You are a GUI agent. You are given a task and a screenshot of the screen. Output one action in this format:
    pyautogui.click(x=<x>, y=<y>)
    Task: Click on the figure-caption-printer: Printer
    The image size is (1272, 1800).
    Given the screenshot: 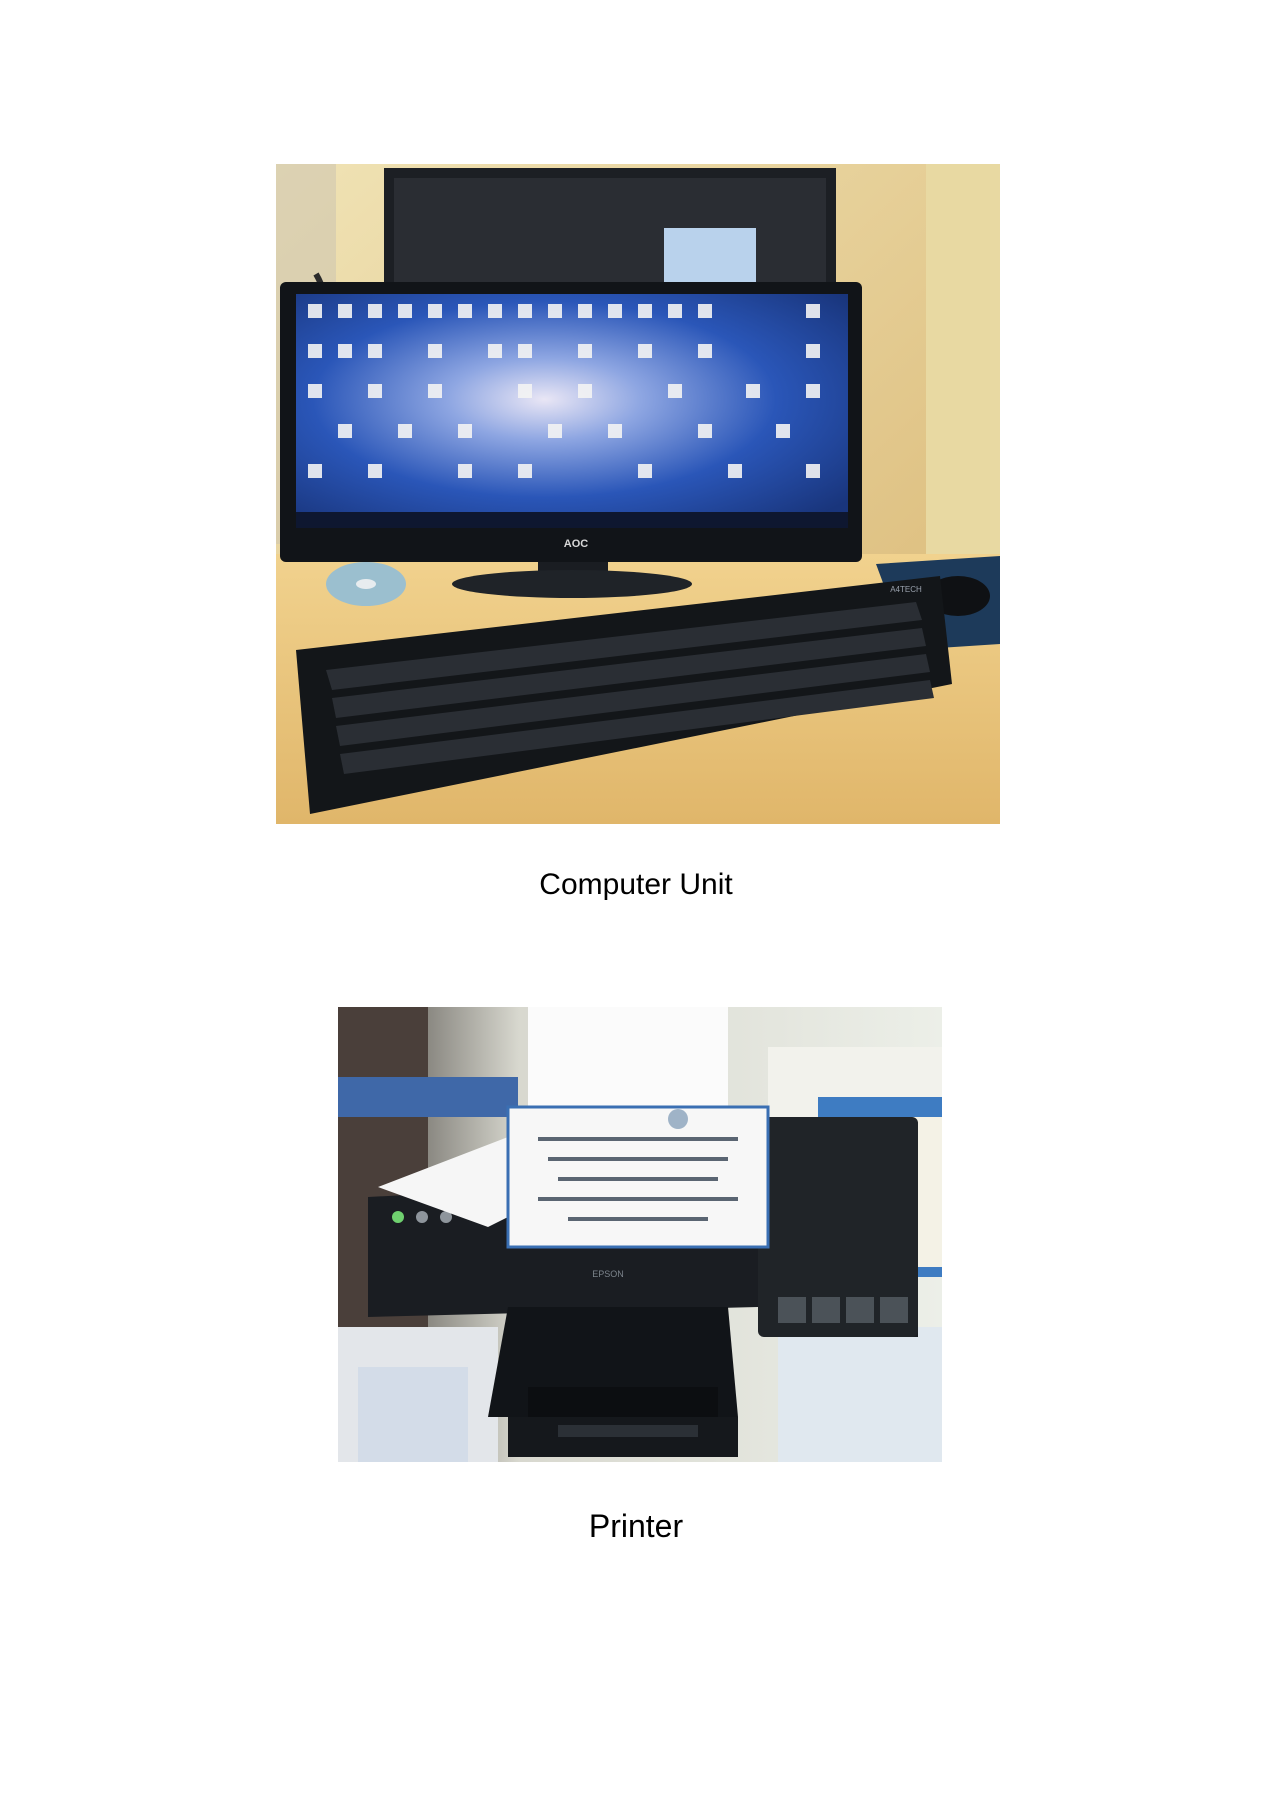 What is the action you would take?
    pyautogui.click(x=636, y=1526)
    